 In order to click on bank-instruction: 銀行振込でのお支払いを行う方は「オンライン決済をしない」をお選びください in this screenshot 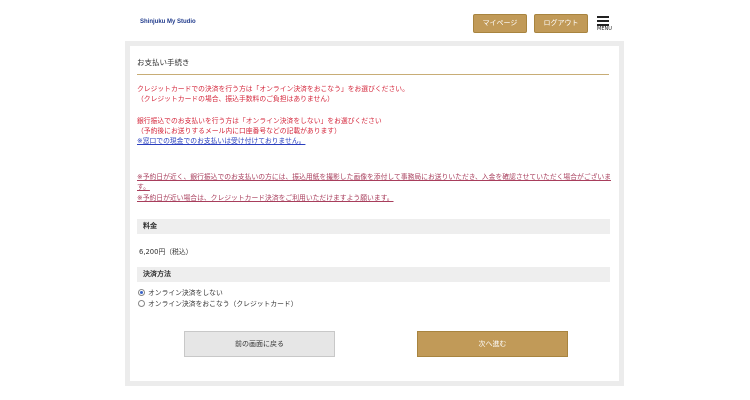, I will do `click(259, 121)`.